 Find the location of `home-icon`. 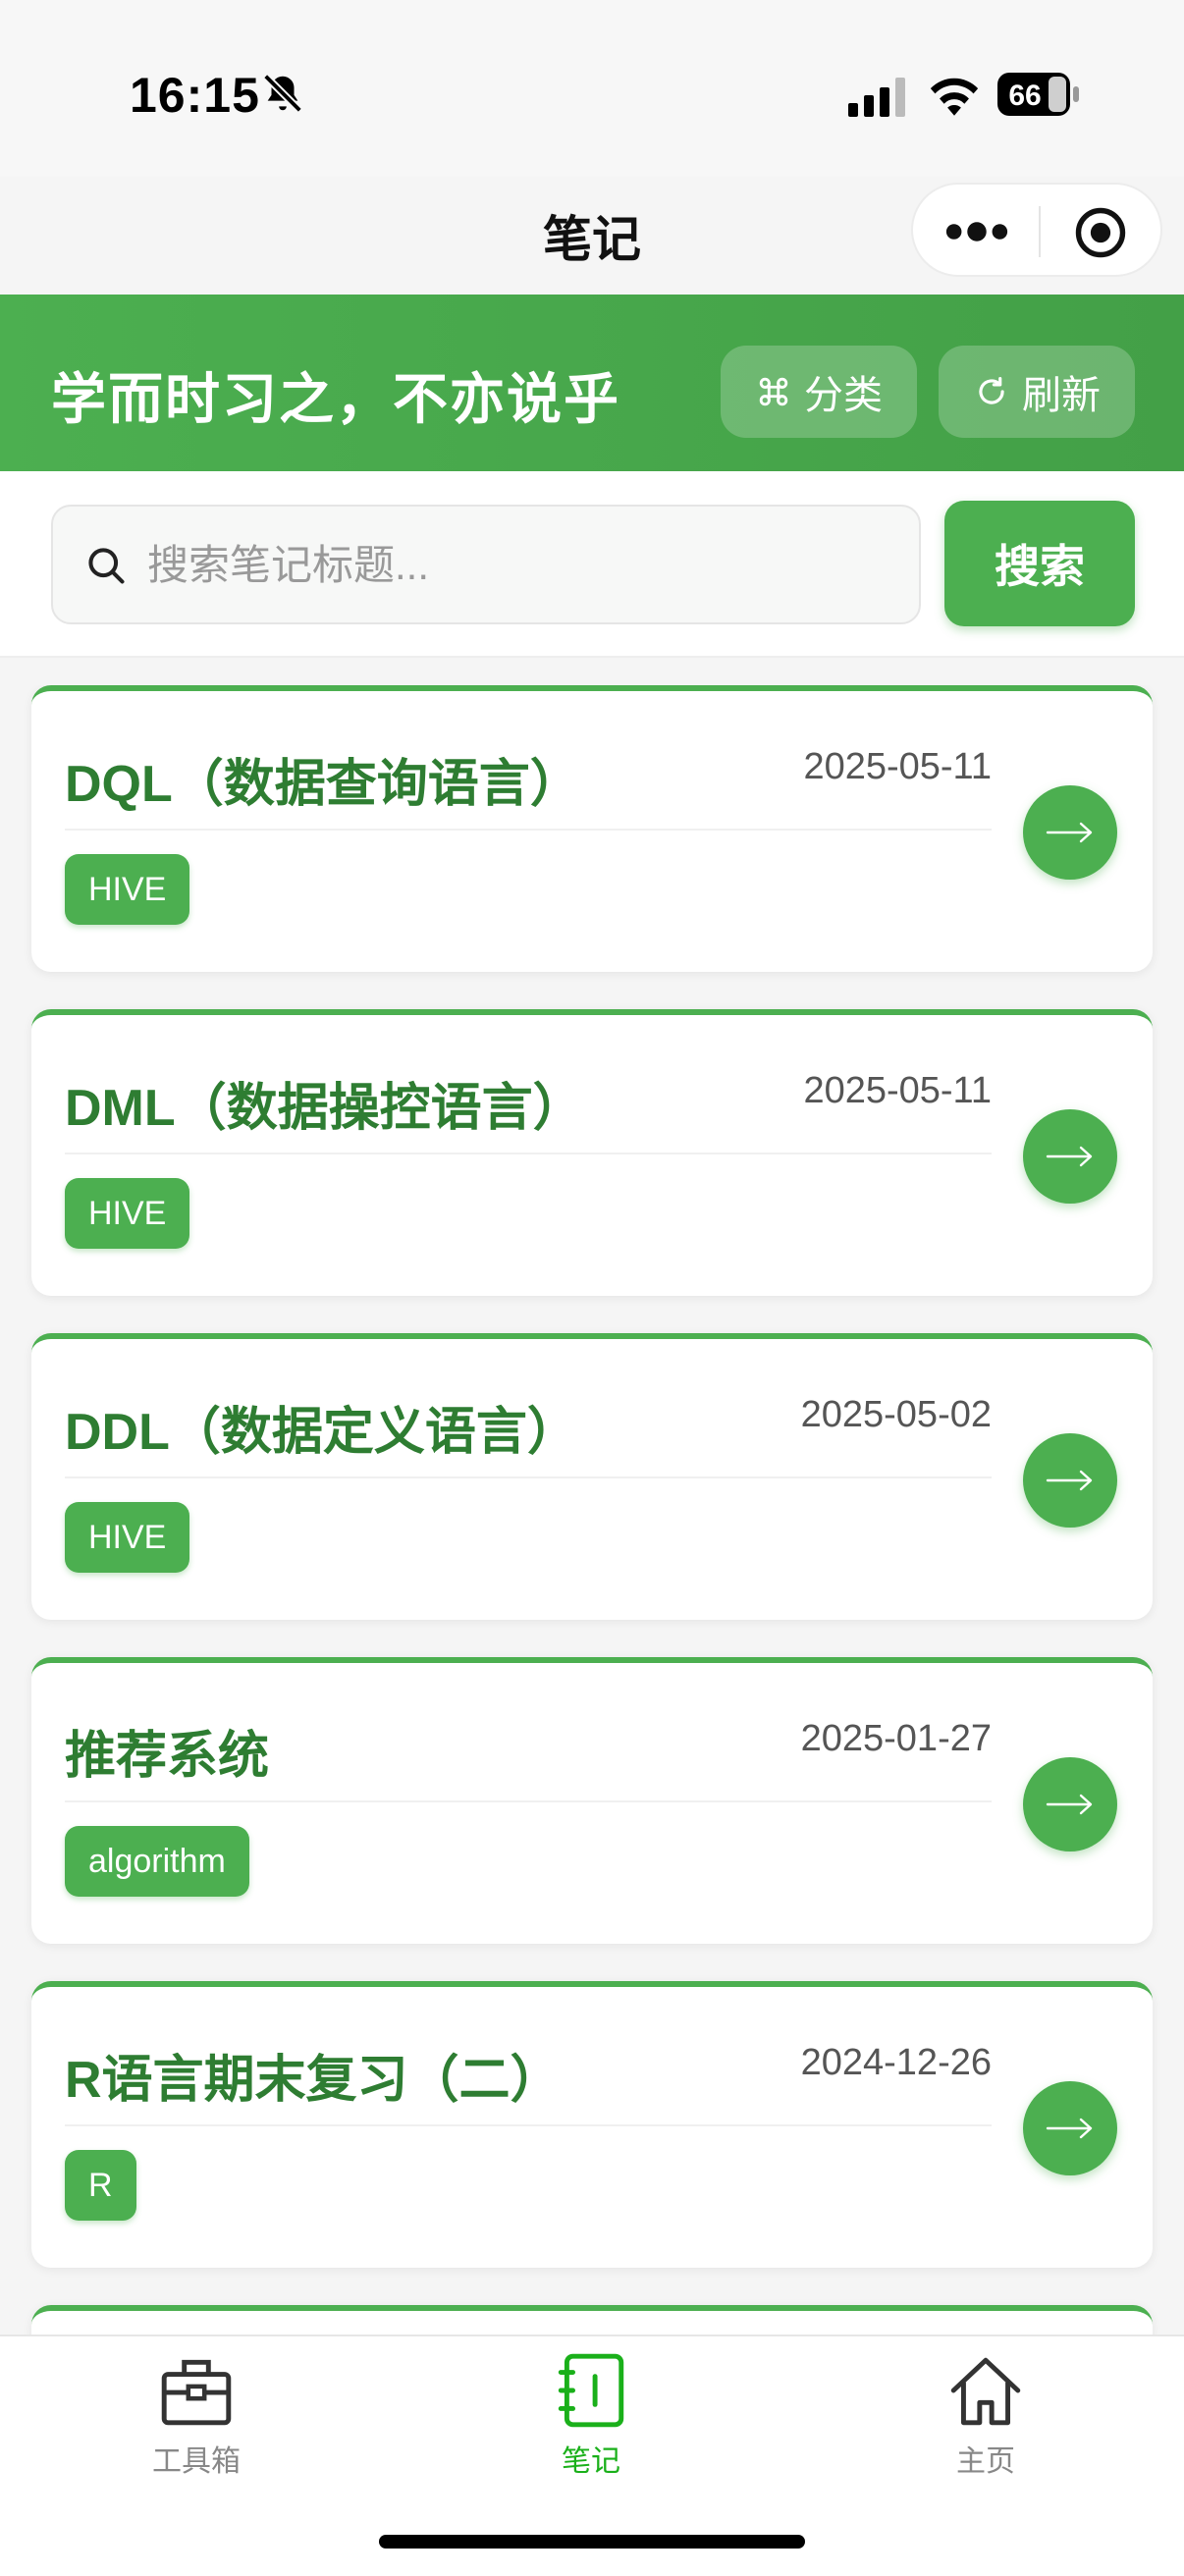

home-icon is located at coordinates (985, 2391).